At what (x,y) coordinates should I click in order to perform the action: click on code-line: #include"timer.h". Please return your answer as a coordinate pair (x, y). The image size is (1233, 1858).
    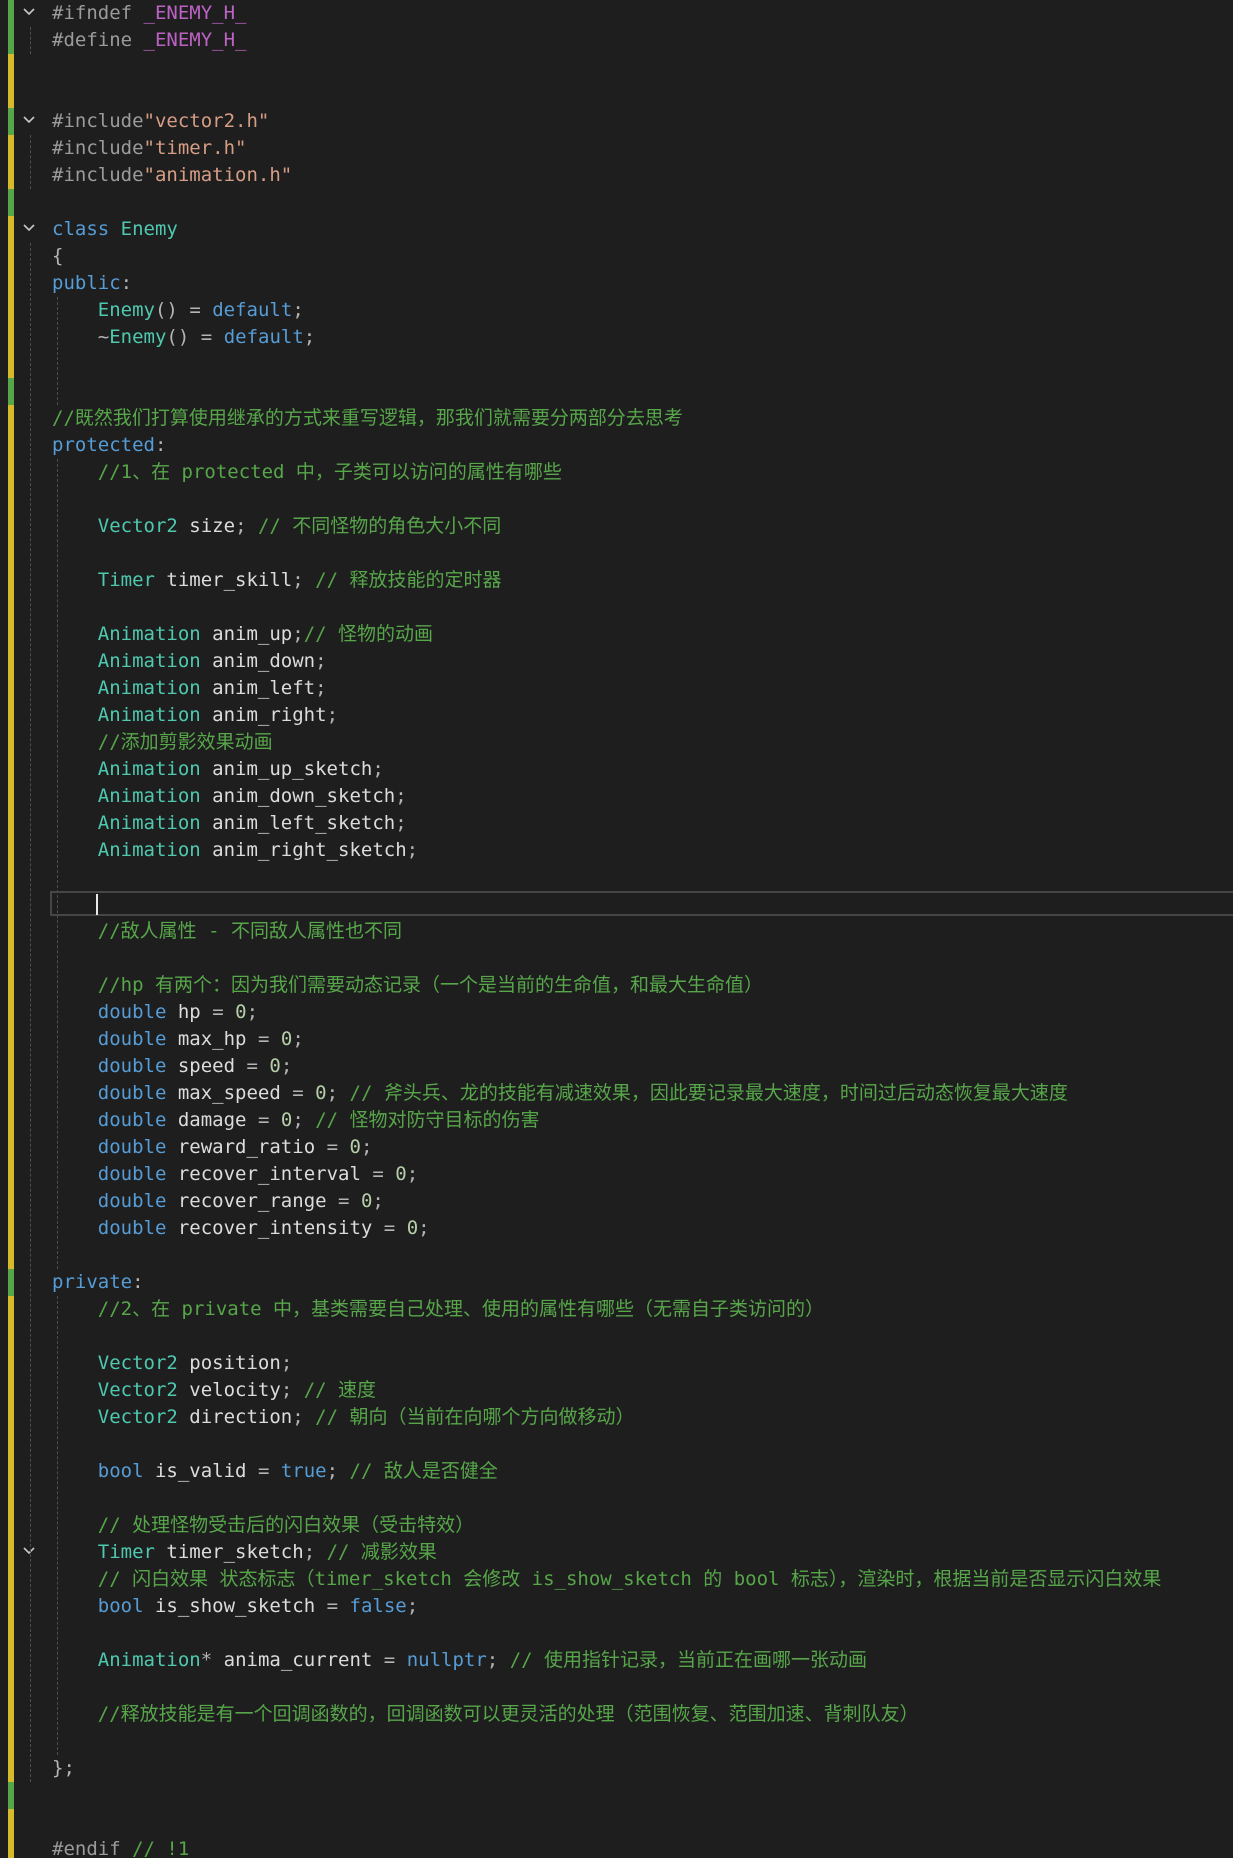
    Looking at the image, I should click on (149, 148).